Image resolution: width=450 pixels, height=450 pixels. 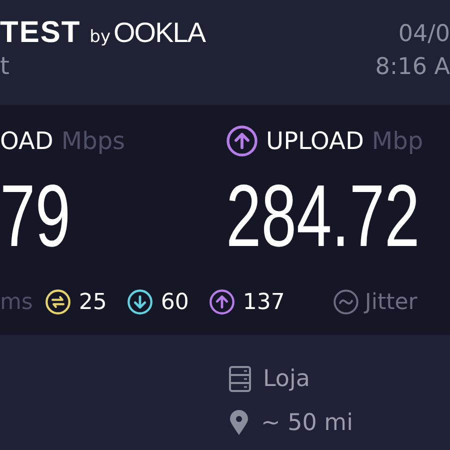 What do you see at coordinates (398, 141) in the screenshot?
I see `unit-label: Mbp` at bounding box center [398, 141].